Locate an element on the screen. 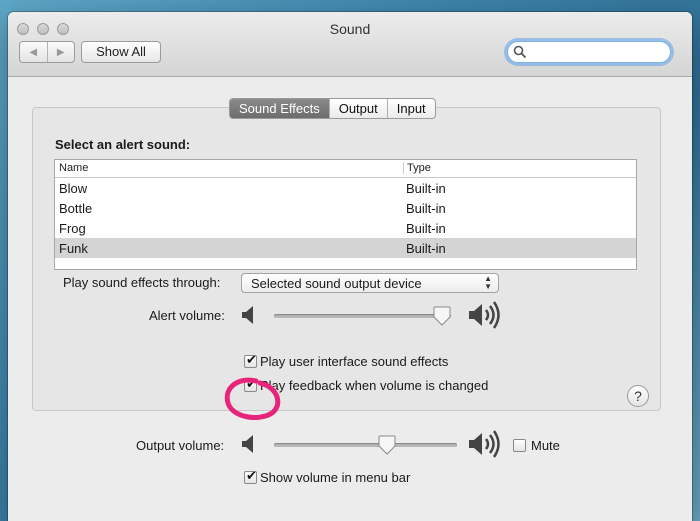 The height and width of the screenshot is (521, 700). search-field is located at coordinates (589, 52).